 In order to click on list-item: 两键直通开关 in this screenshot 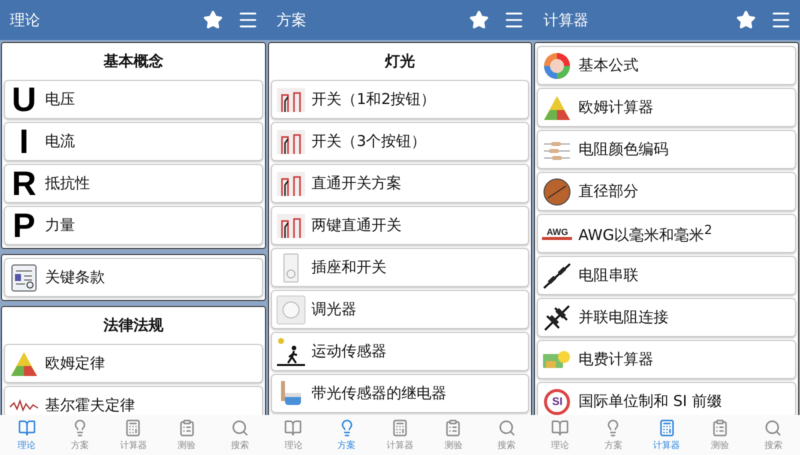, I will do `click(400, 225)`.